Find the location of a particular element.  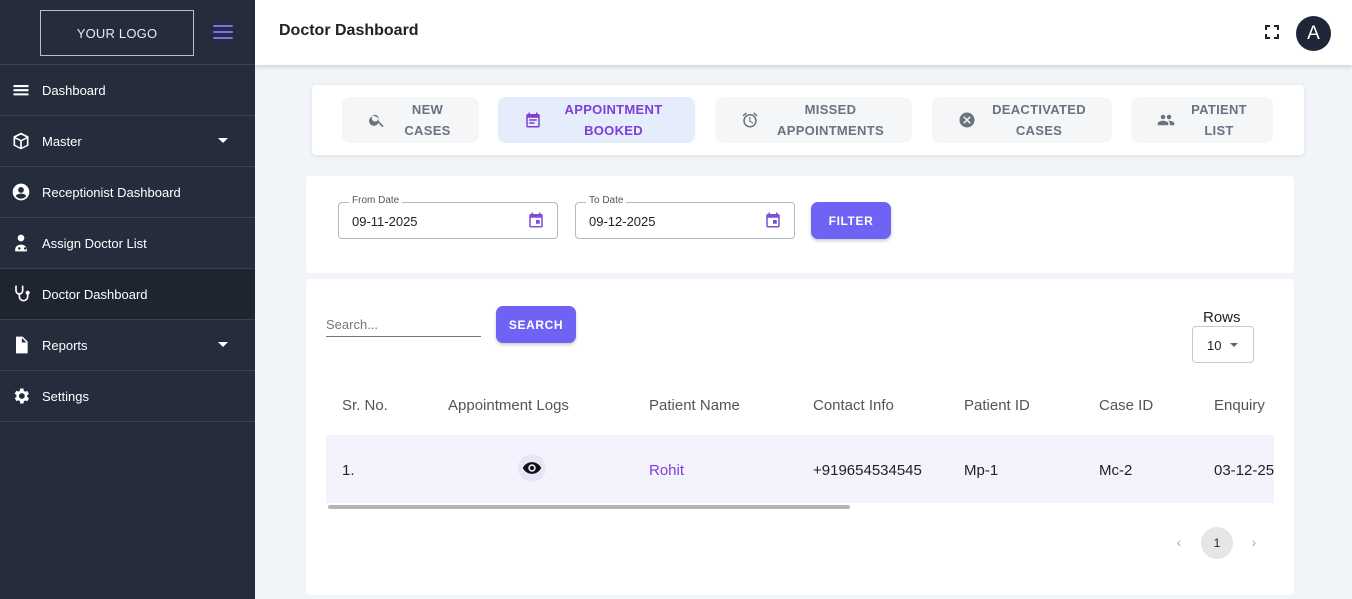

gear-icon is located at coordinates (21, 396).